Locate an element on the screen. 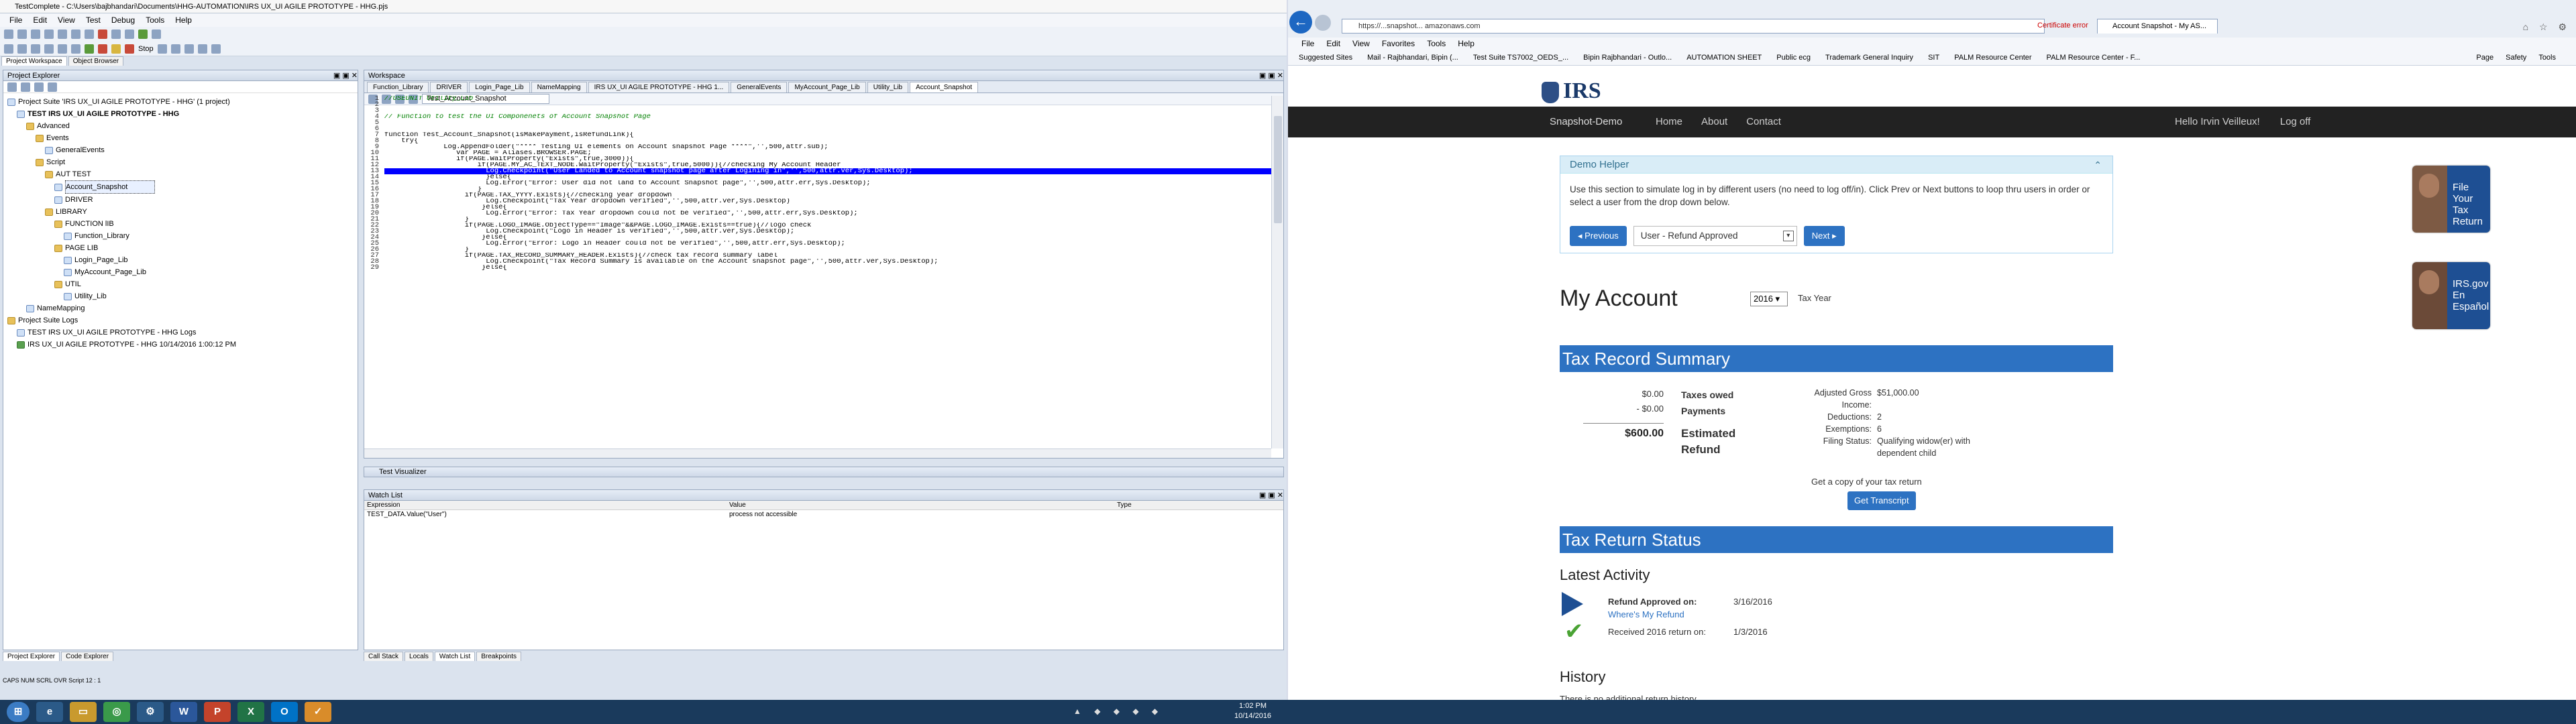 The height and width of the screenshot is (724, 2576). code-line: 6 is located at coordinates (817, 129).